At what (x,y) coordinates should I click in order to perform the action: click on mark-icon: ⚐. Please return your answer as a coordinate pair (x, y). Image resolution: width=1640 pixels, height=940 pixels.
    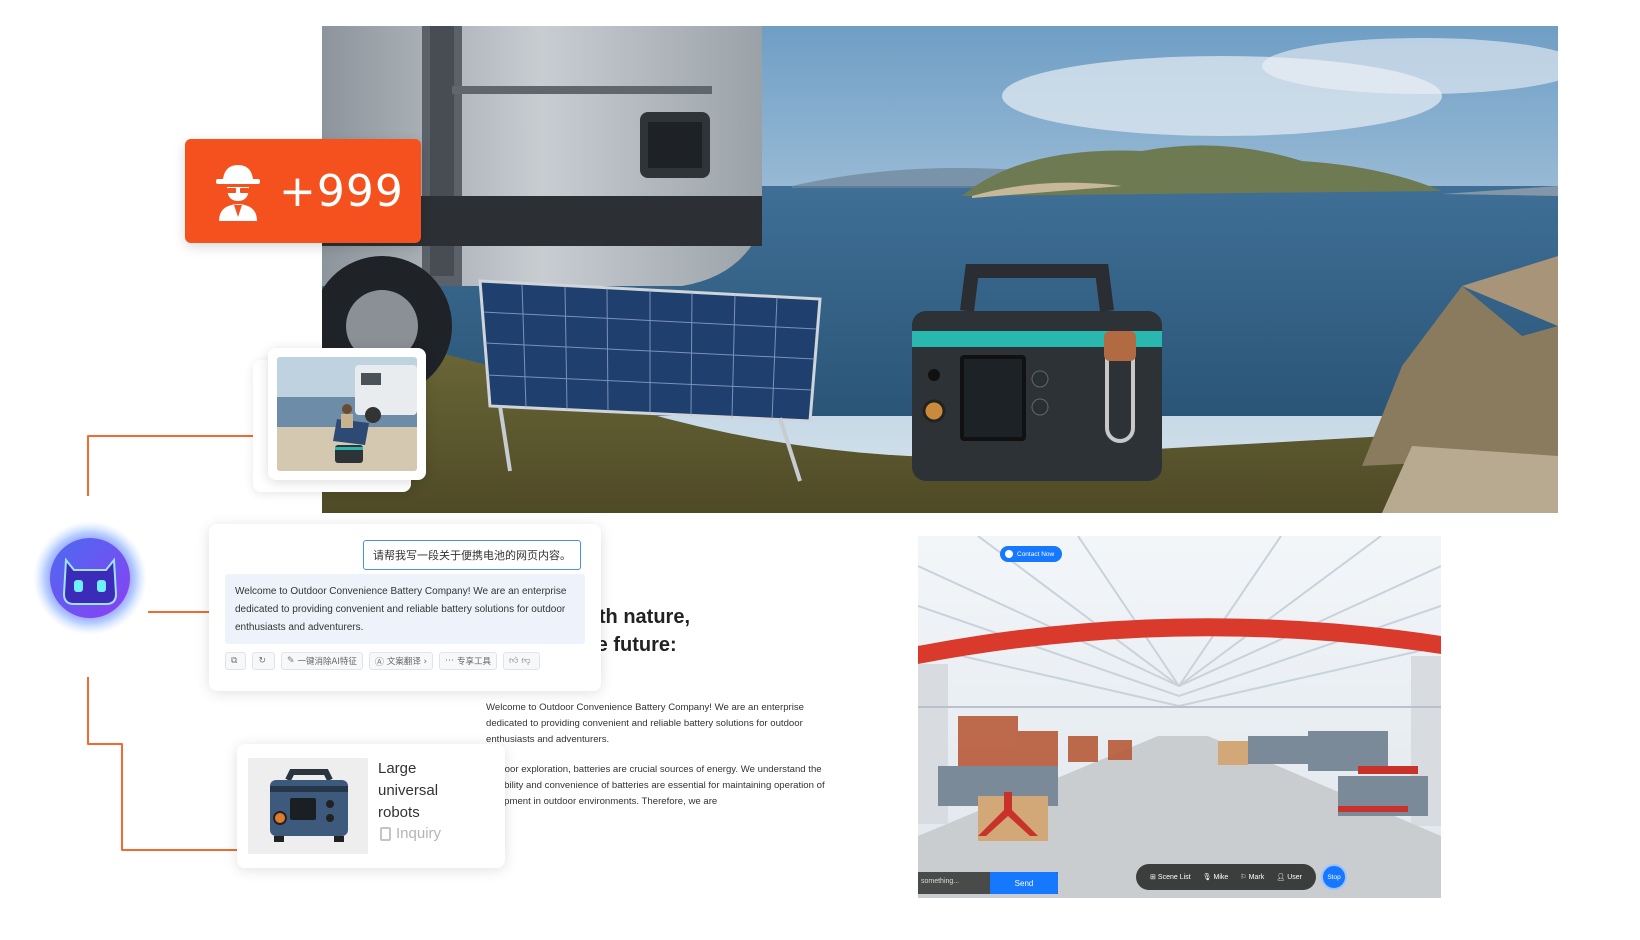
    Looking at the image, I should click on (1243, 877).